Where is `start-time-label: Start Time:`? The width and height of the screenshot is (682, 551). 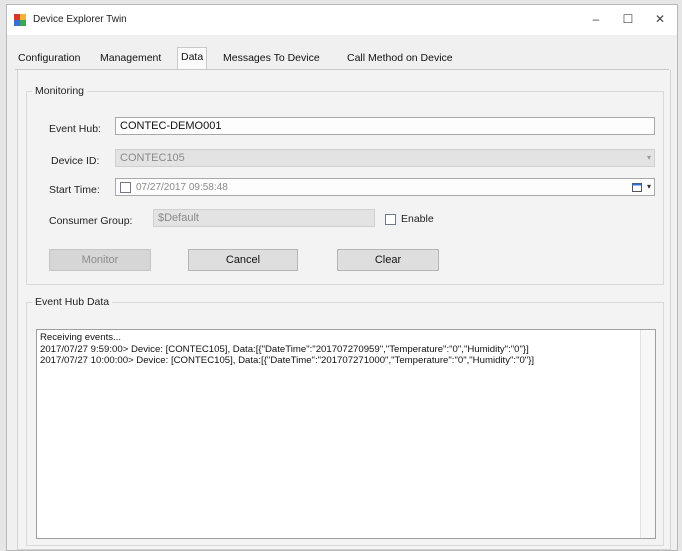
start-time-label: Start Time: is located at coordinates (74, 190).